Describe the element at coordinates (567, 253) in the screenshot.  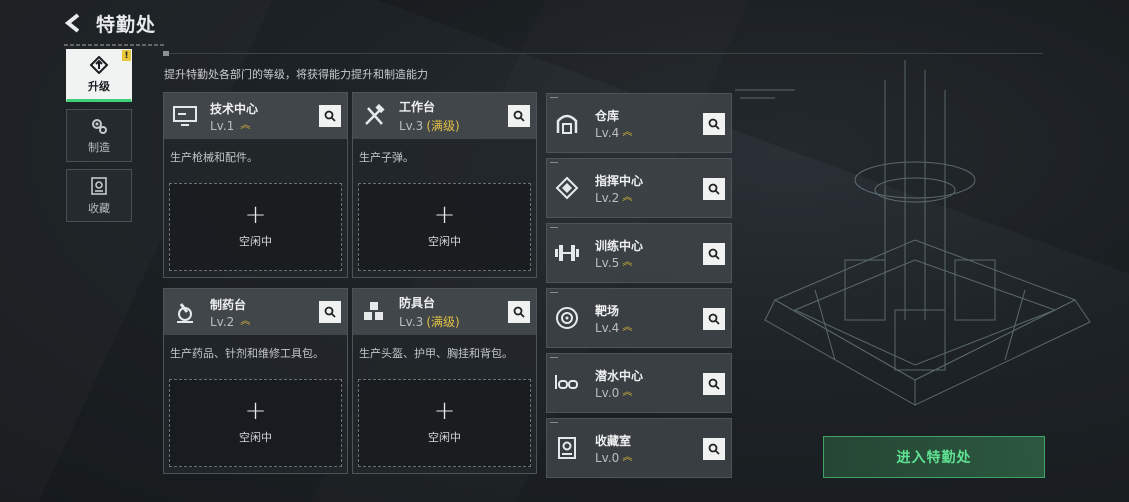
I see `dumbbell-icon` at that location.